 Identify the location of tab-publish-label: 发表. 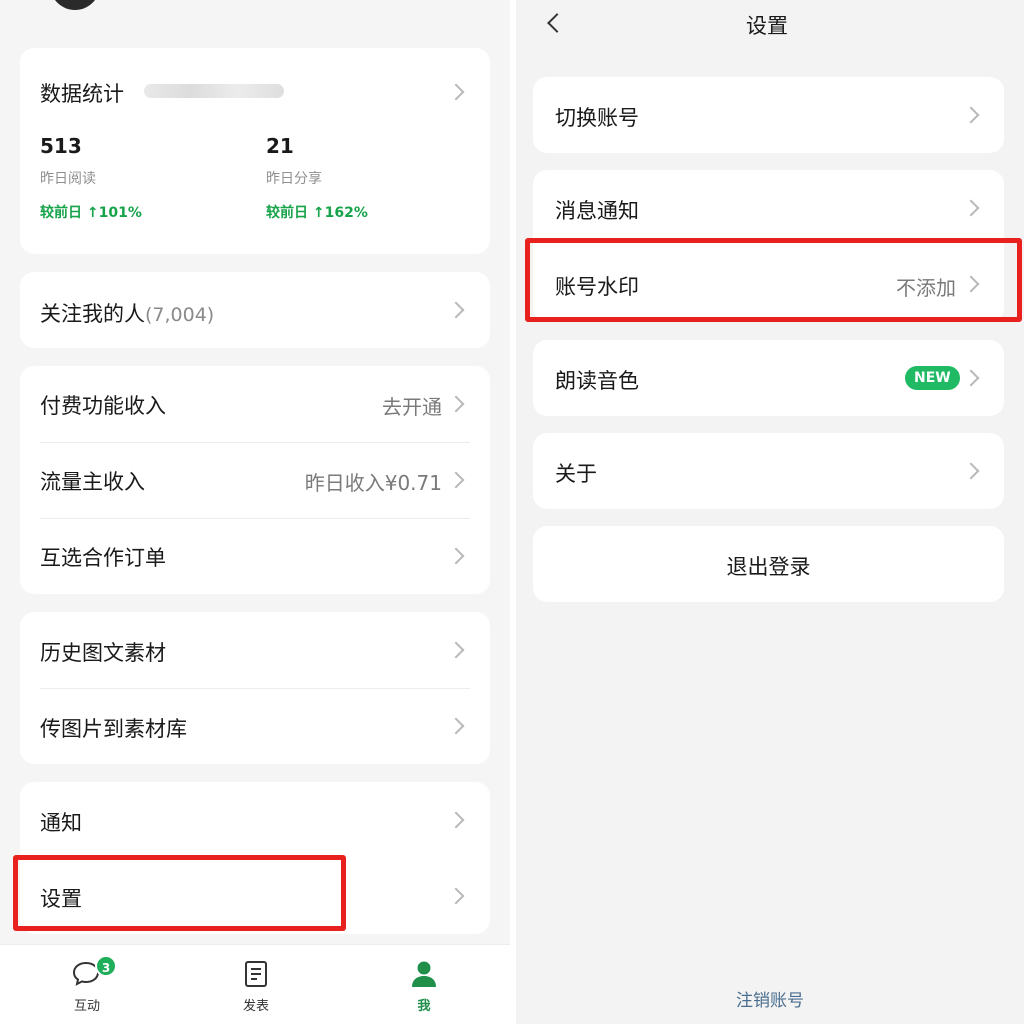
(255, 1006).